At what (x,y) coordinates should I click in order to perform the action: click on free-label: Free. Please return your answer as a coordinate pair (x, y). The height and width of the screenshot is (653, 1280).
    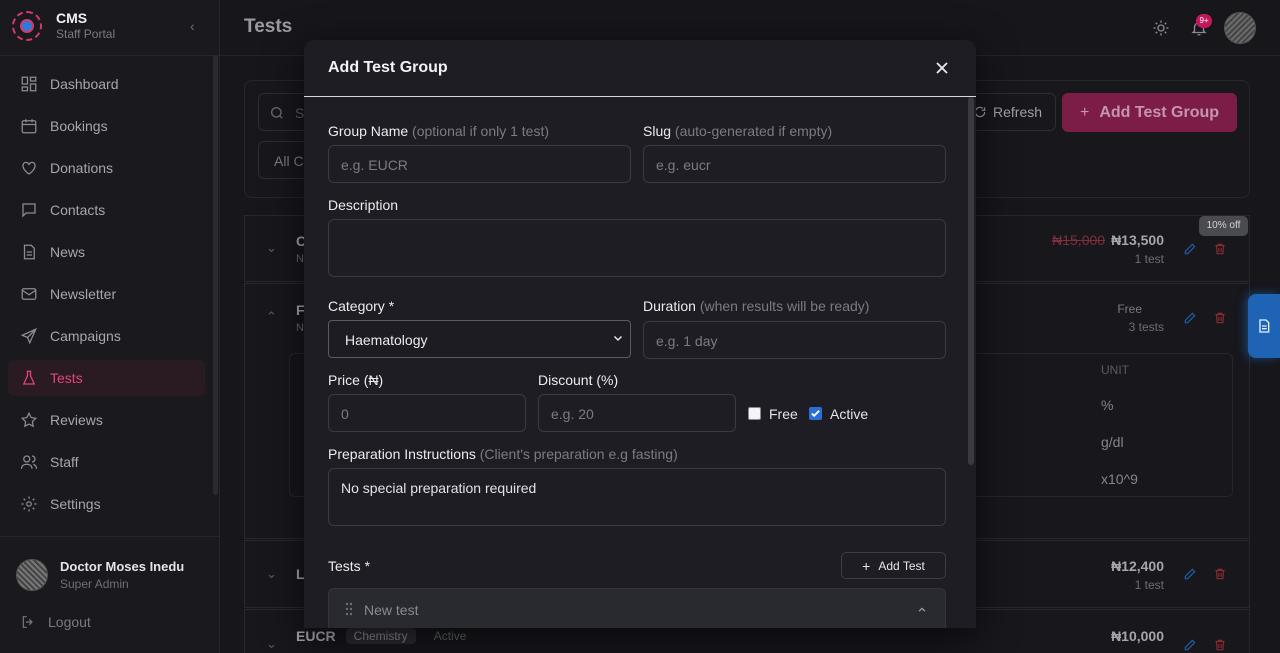
    Looking at the image, I should click on (783, 414).